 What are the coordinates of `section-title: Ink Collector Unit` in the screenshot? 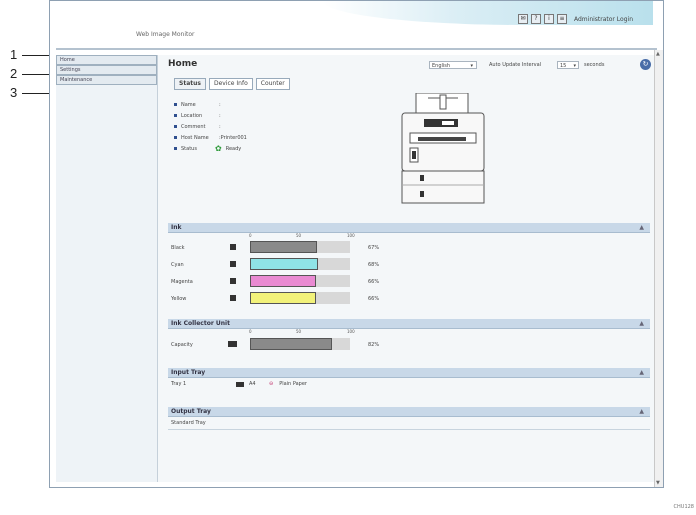 It's located at (200, 323).